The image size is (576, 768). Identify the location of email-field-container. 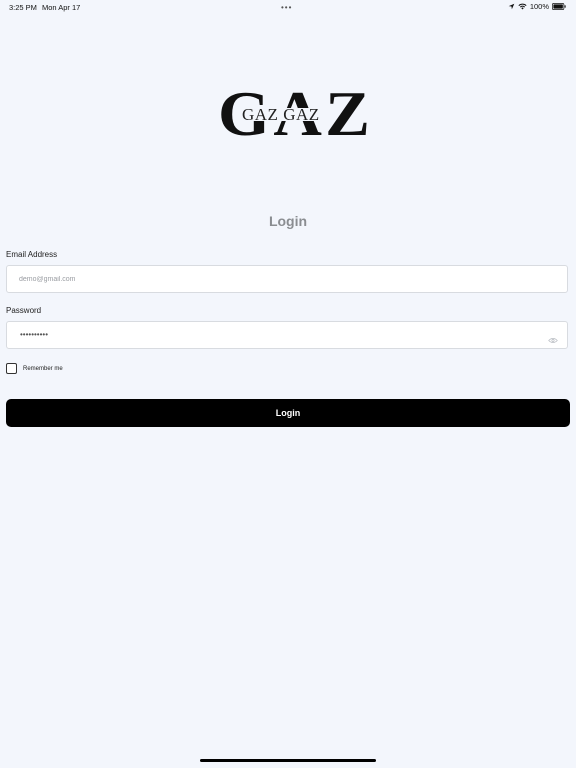
(287, 279).